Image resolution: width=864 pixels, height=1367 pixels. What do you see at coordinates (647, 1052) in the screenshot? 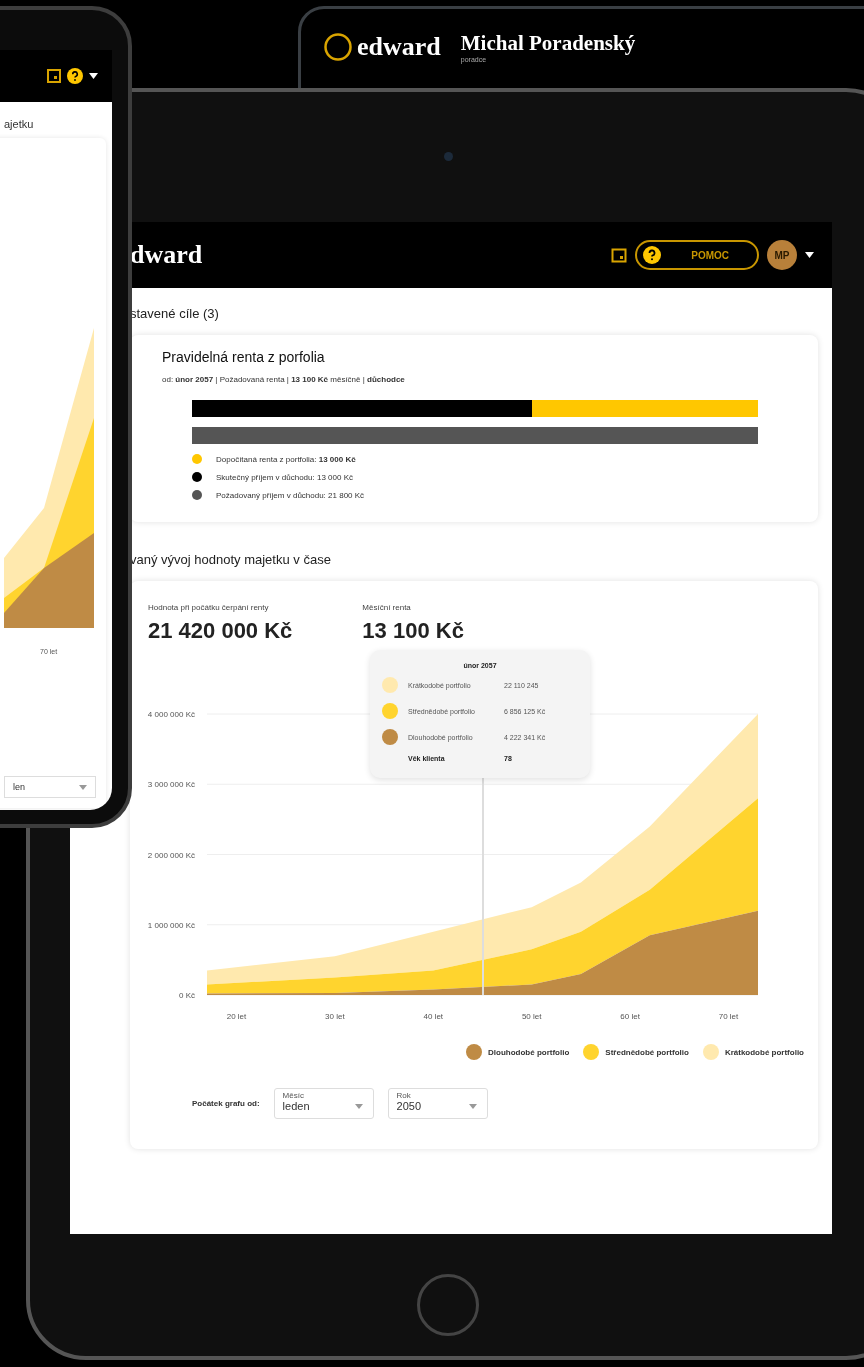
I see `legend-text: Střednědobé portfolio` at bounding box center [647, 1052].